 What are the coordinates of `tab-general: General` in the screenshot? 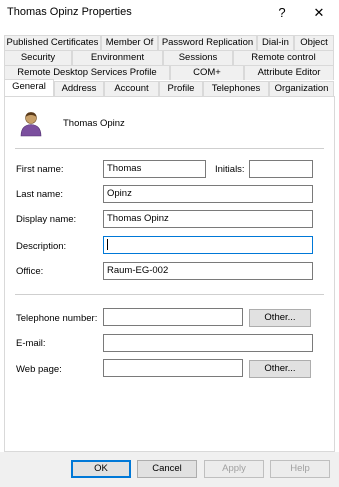 It's located at (29, 87).